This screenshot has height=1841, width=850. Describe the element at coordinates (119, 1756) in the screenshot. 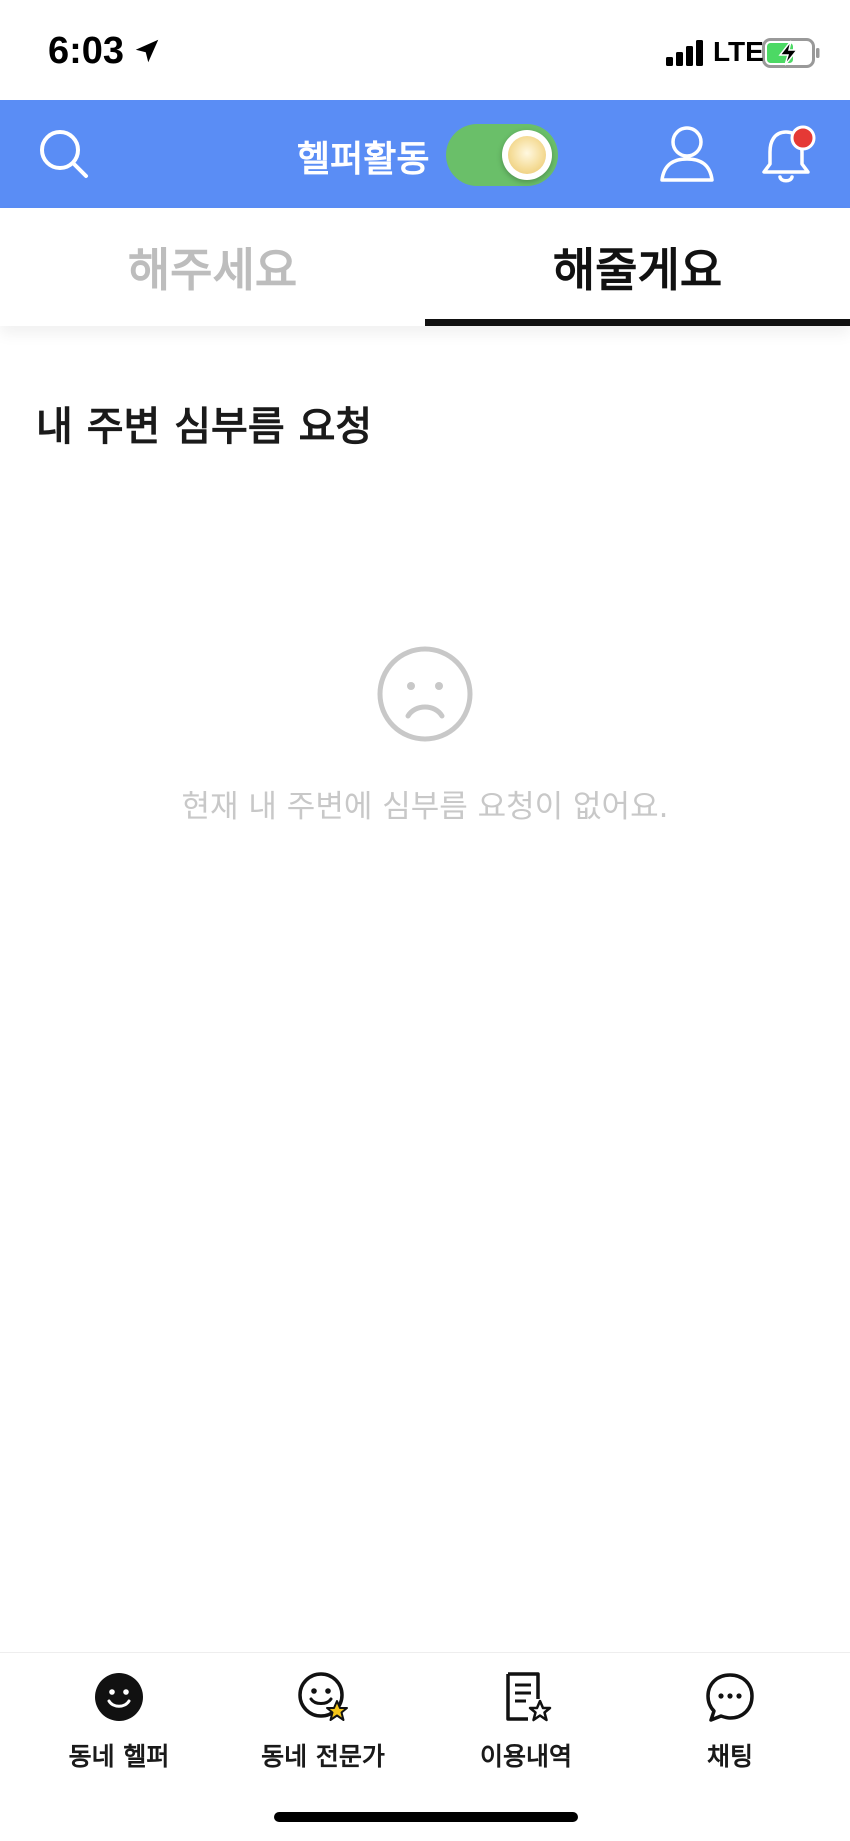

I see `nav-label: 동네 헬퍼` at that location.